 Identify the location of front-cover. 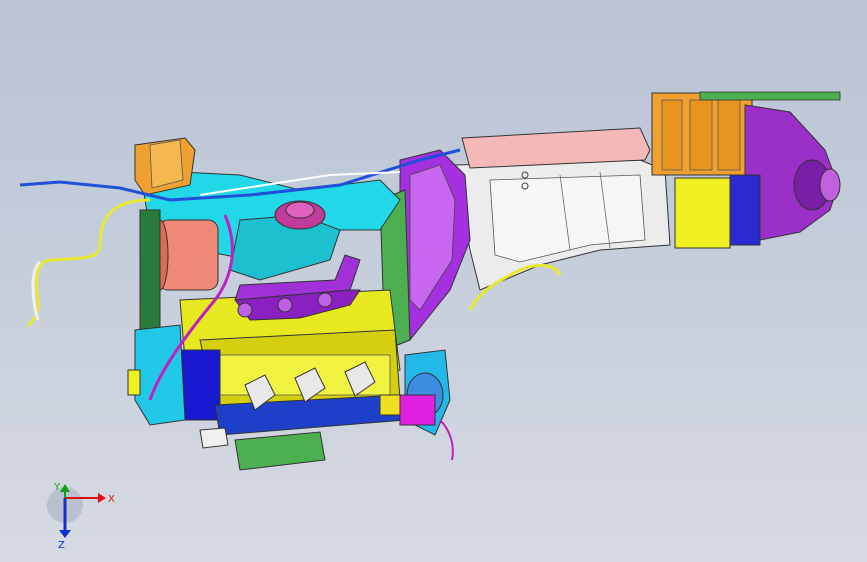
(150, 270).